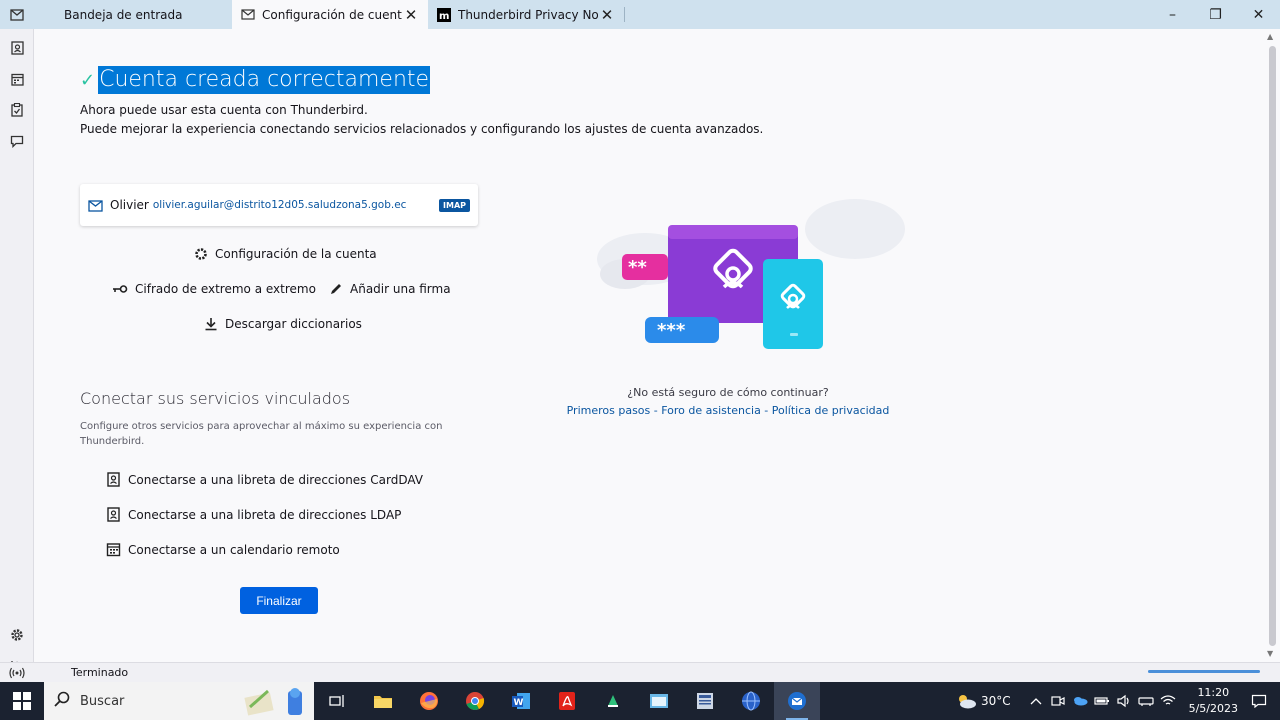 The height and width of the screenshot is (720, 1280). What do you see at coordinates (1270, 653) in the screenshot?
I see `scroll-down-icon: ▼` at bounding box center [1270, 653].